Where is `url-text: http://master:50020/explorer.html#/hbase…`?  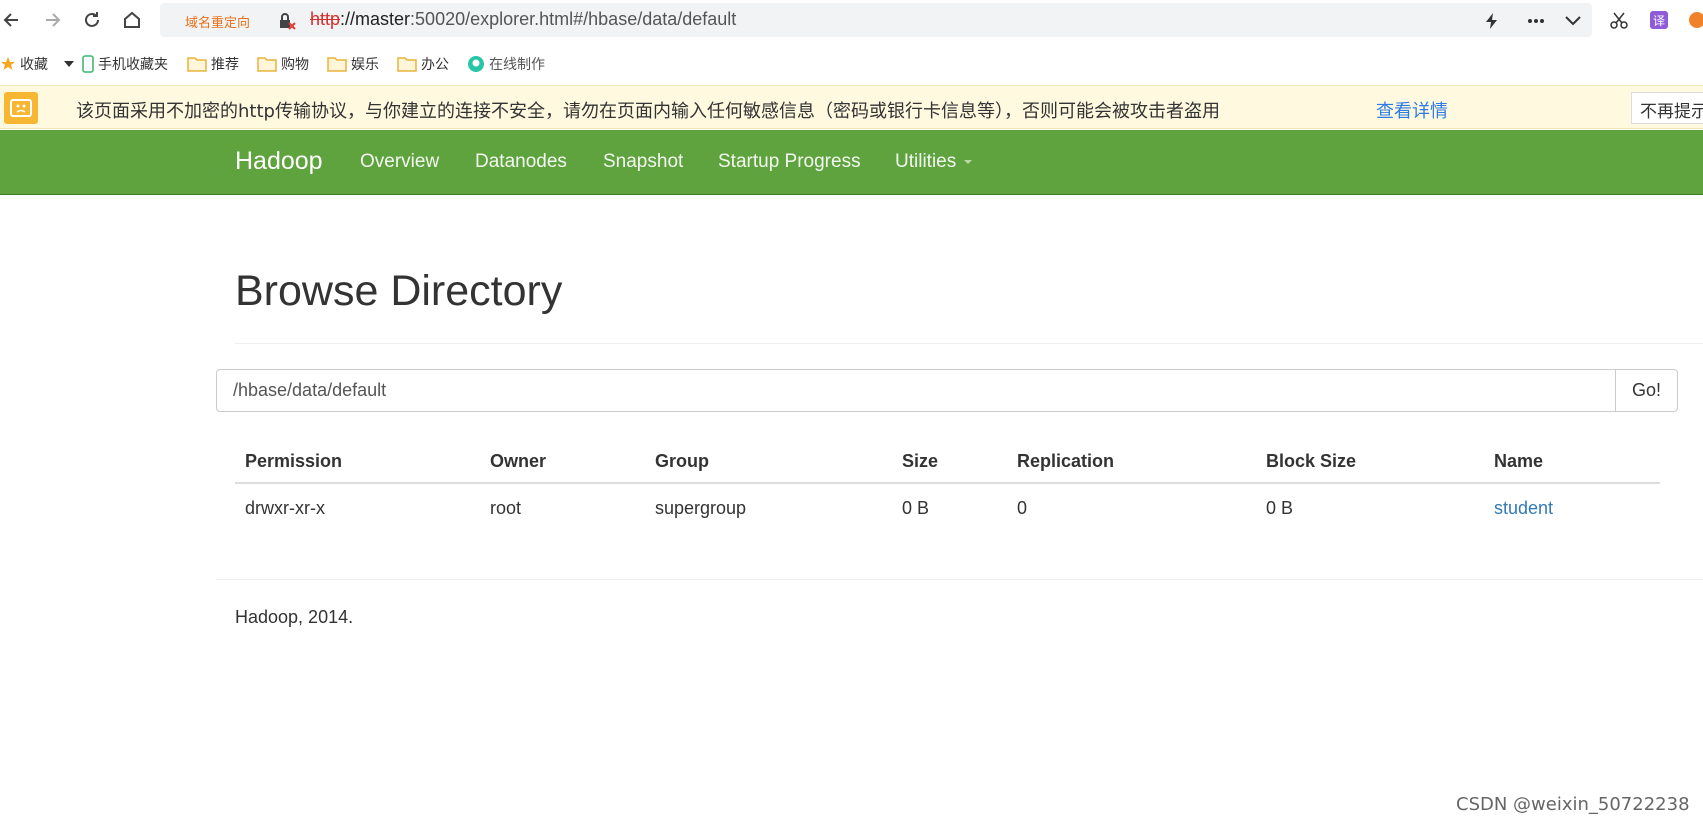 url-text: http://master:50020/explorer.html#/hbase… is located at coordinates (523, 19).